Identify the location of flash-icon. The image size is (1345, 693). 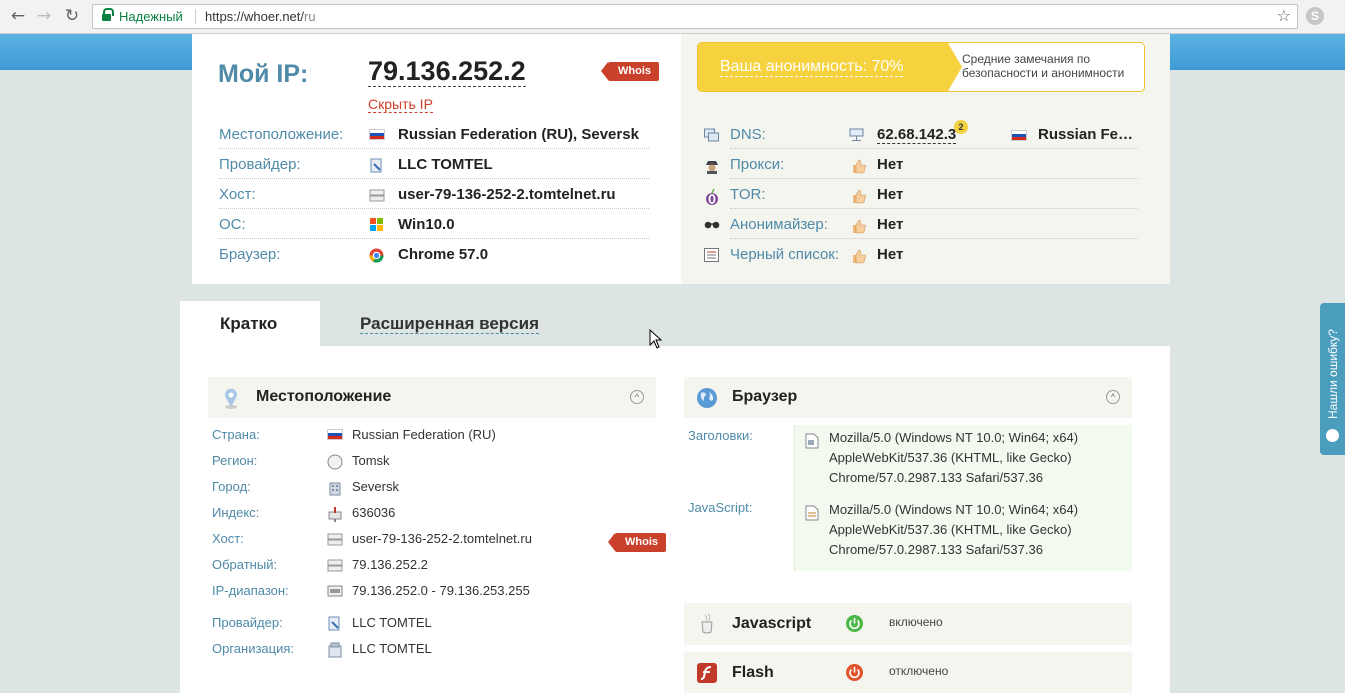
(707, 673).